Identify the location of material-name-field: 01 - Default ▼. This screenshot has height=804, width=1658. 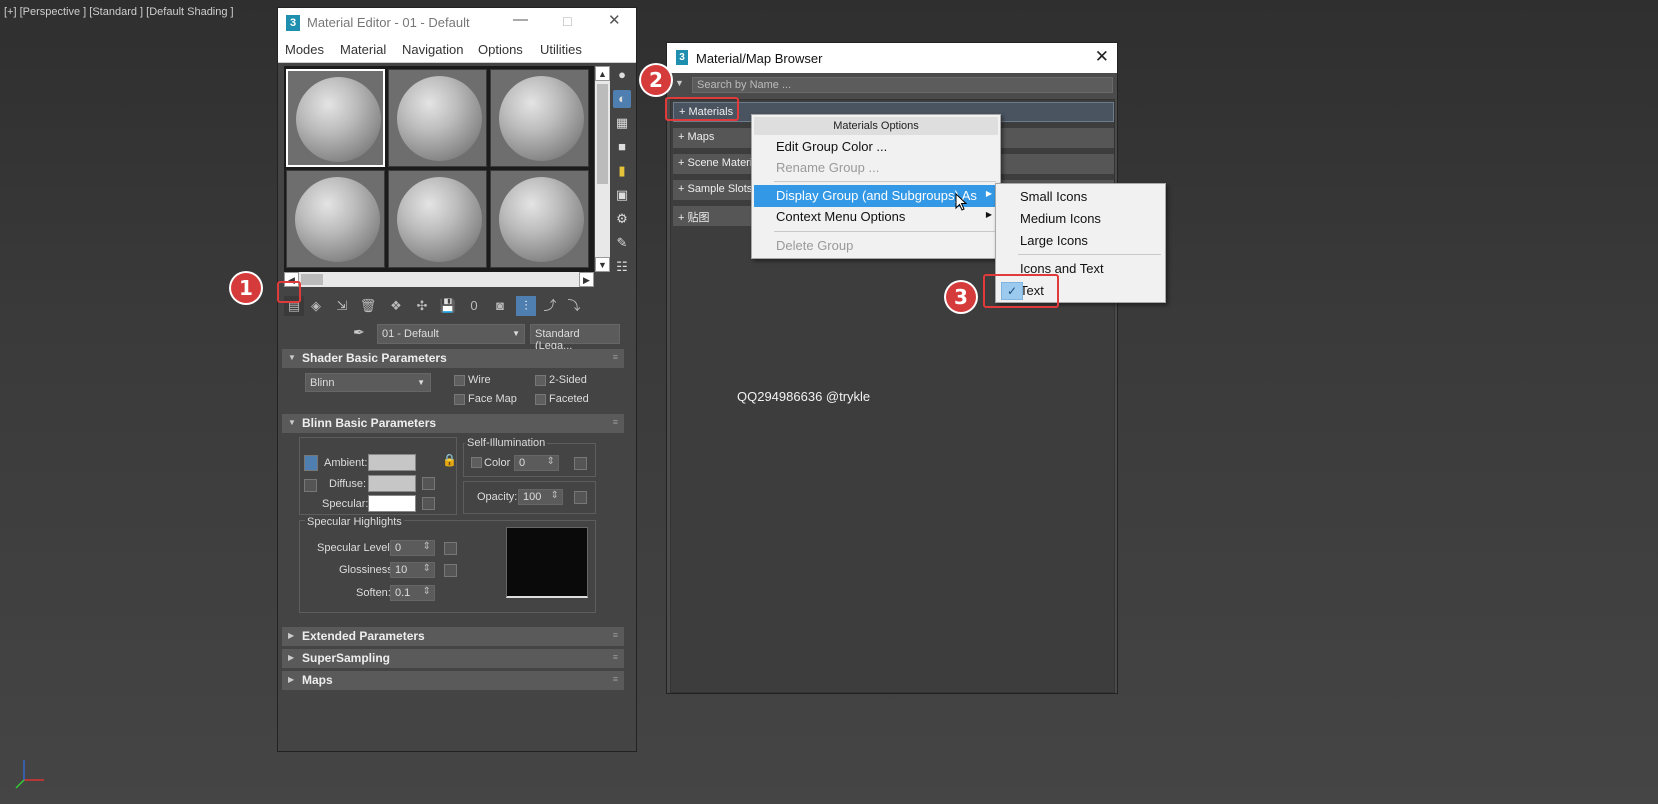
(451, 334).